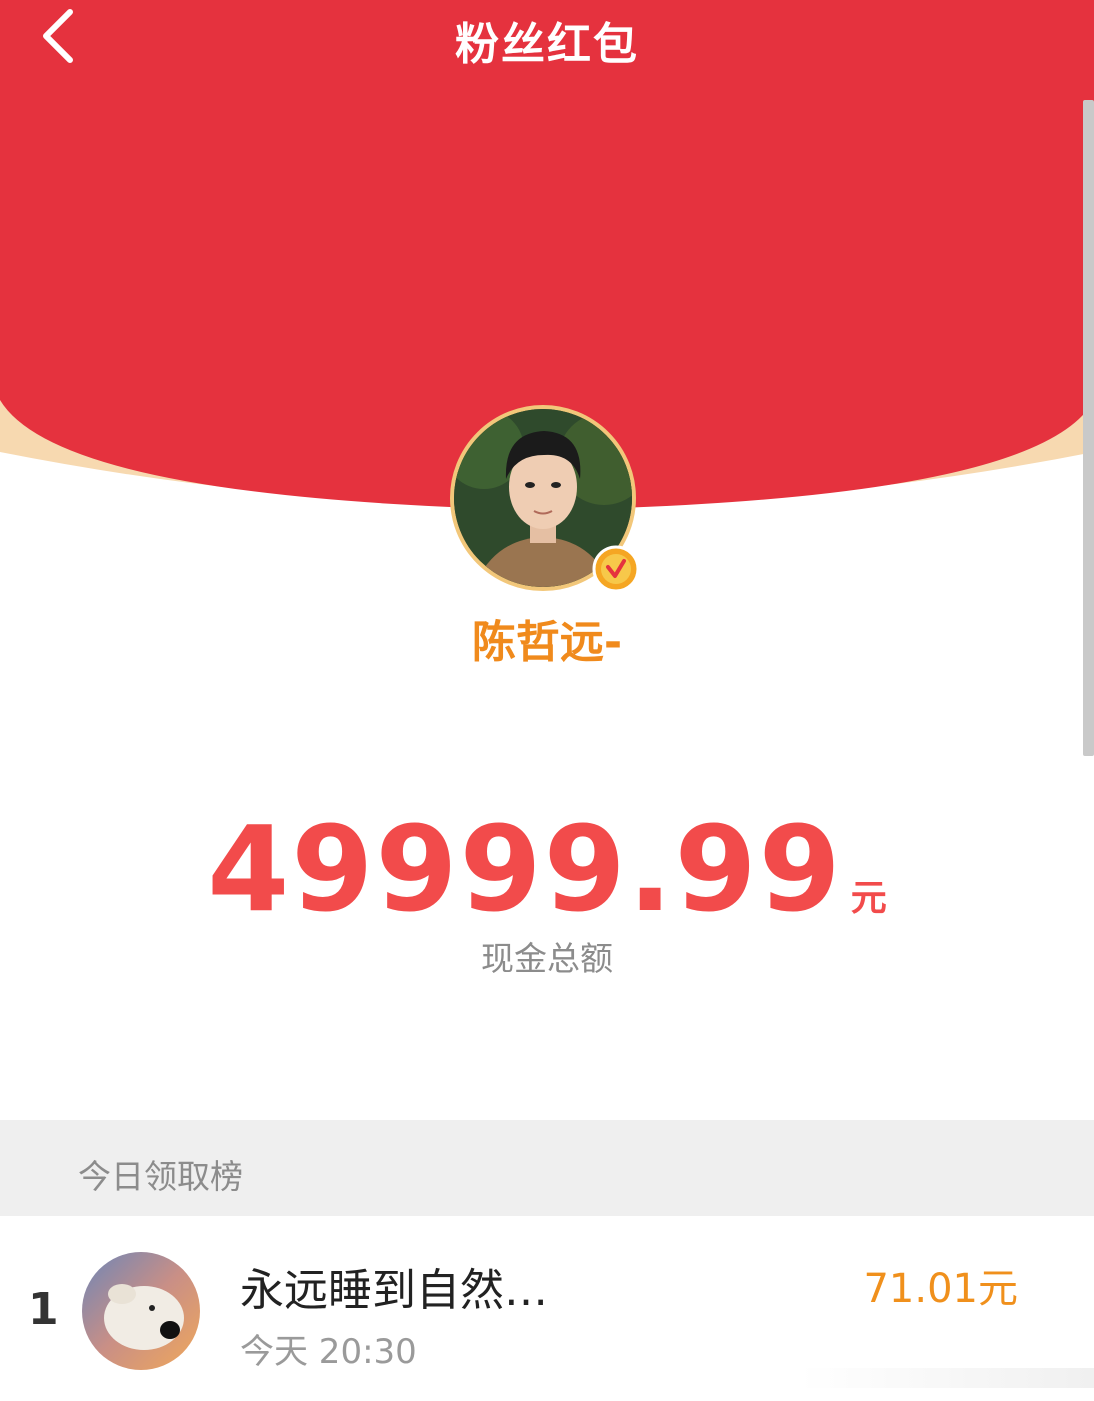 This screenshot has height=1401, width=1094. Describe the element at coordinates (546, 501) in the screenshot. I see `profile-avatar-wrap` at that location.